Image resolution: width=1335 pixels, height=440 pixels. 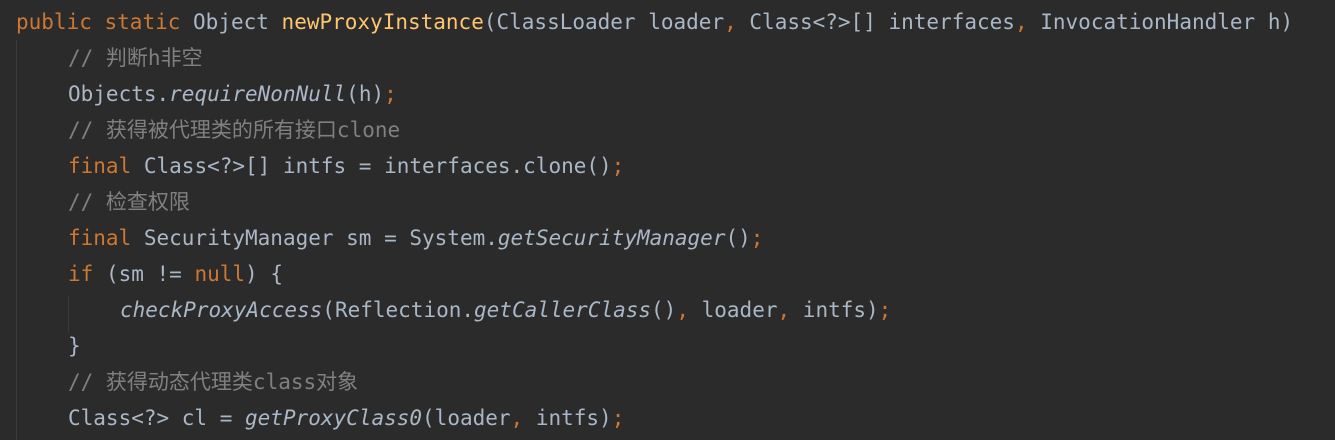 What do you see at coordinates (398, 310) in the screenshot?
I see `arg-reflection: (Reflection.` at bounding box center [398, 310].